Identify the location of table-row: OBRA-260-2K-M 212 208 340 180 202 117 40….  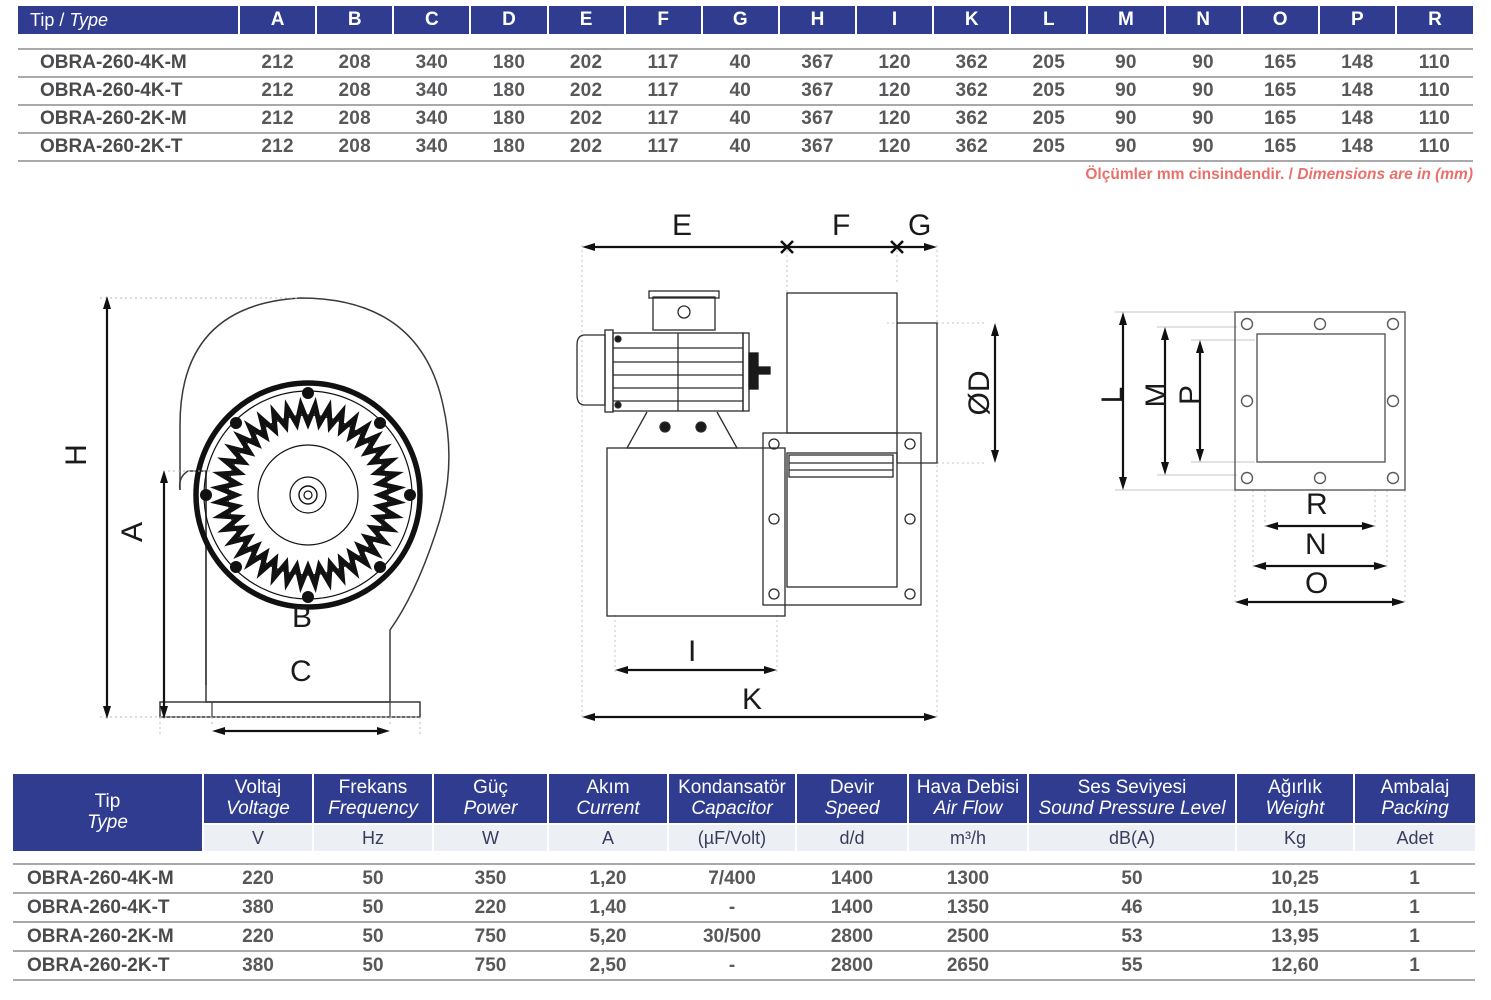
(745, 118).